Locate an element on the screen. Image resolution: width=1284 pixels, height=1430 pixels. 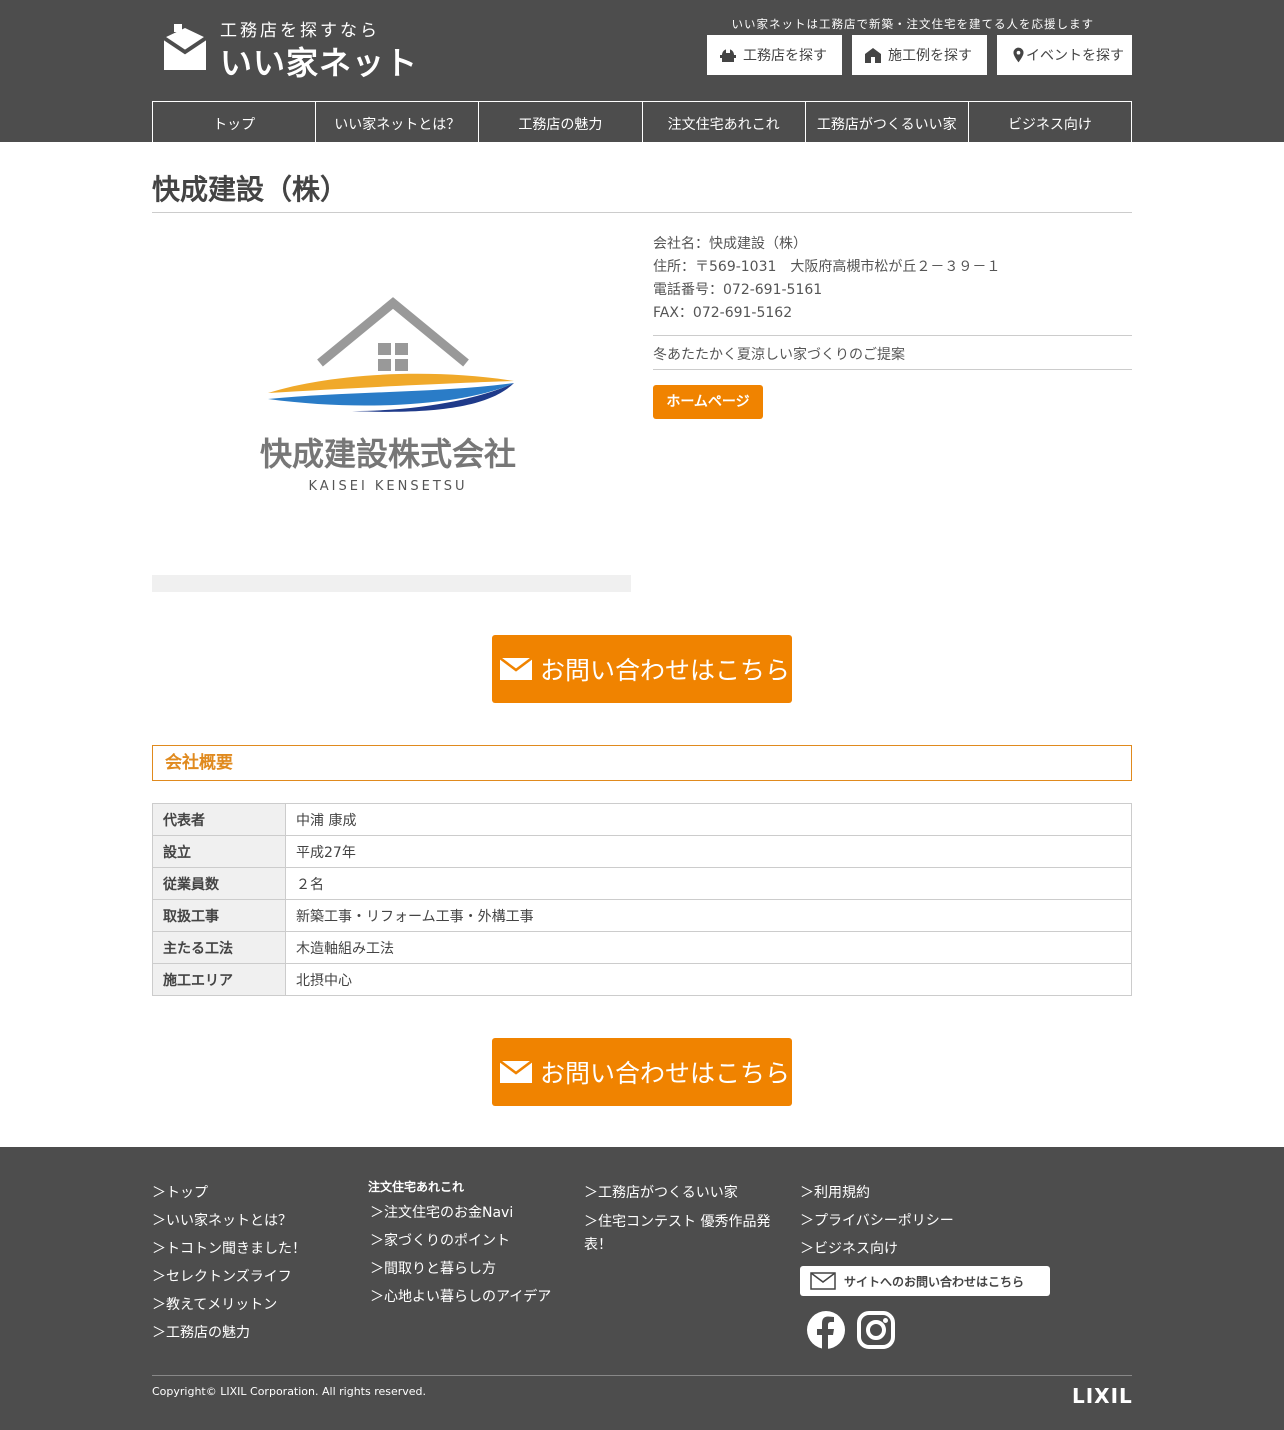
table-row: 代表者 中浦 康成 is located at coordinates (642, 819).